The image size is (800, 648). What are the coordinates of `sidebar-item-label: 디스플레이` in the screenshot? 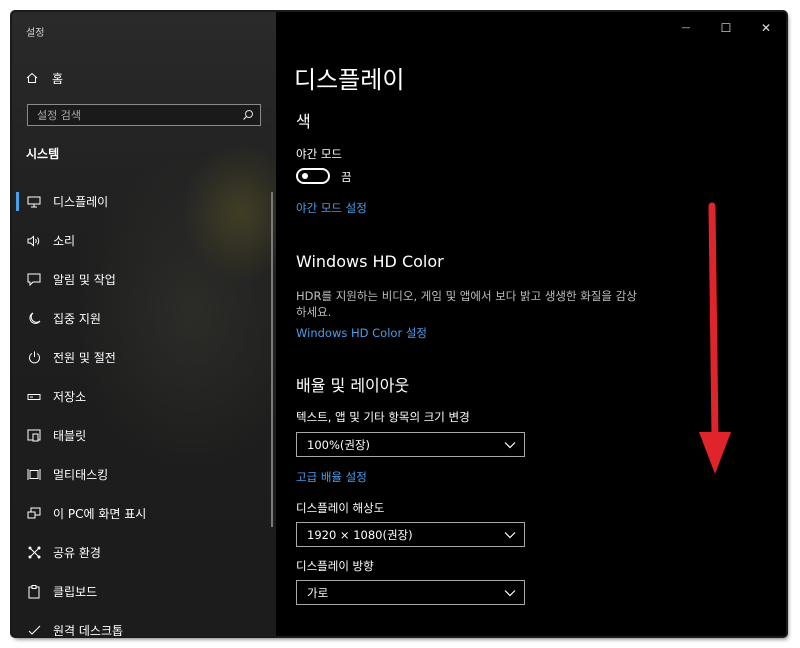 It's located at (81, 202).